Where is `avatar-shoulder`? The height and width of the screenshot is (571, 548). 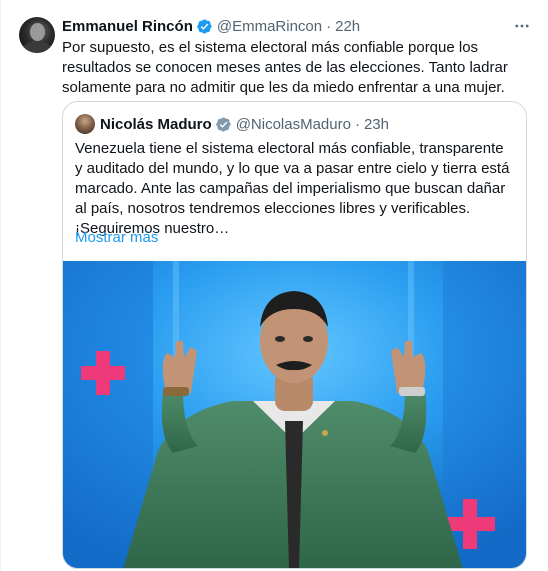 avatar-shoulder is located at coordinates (37, 47).